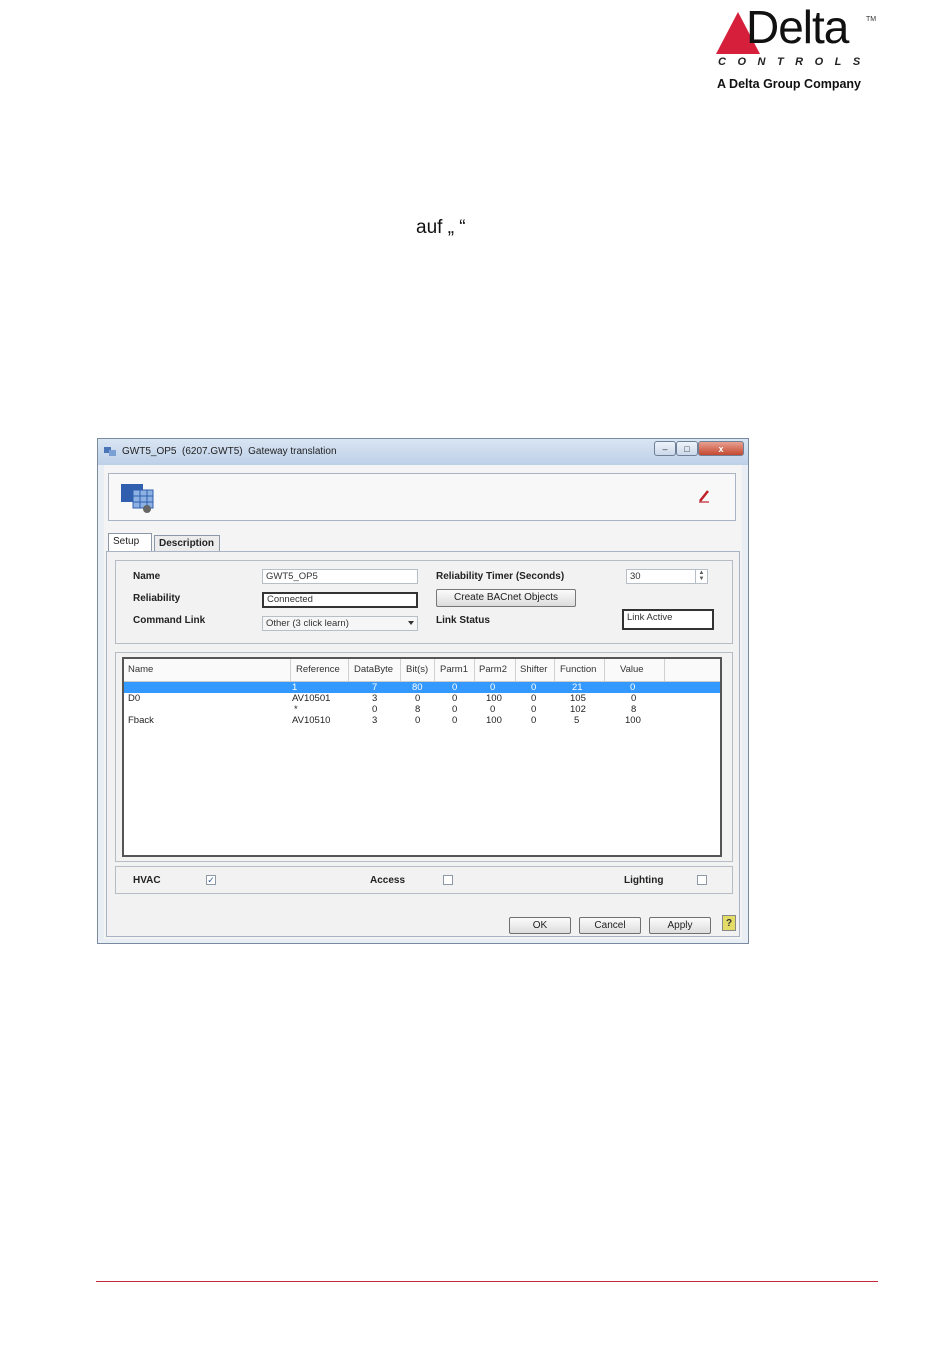 The height and width of the screenshot is (1359, 950). I want to click on cell-value: 100, so click(633, 720).